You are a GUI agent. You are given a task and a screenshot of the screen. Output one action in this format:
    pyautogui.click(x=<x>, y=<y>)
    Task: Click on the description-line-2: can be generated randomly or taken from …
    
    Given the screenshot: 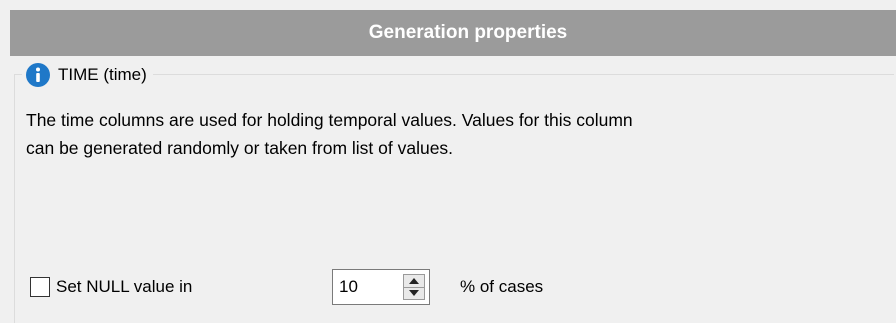 What is the action you would take?
    pyautogui.click(x=240, y=148)
    